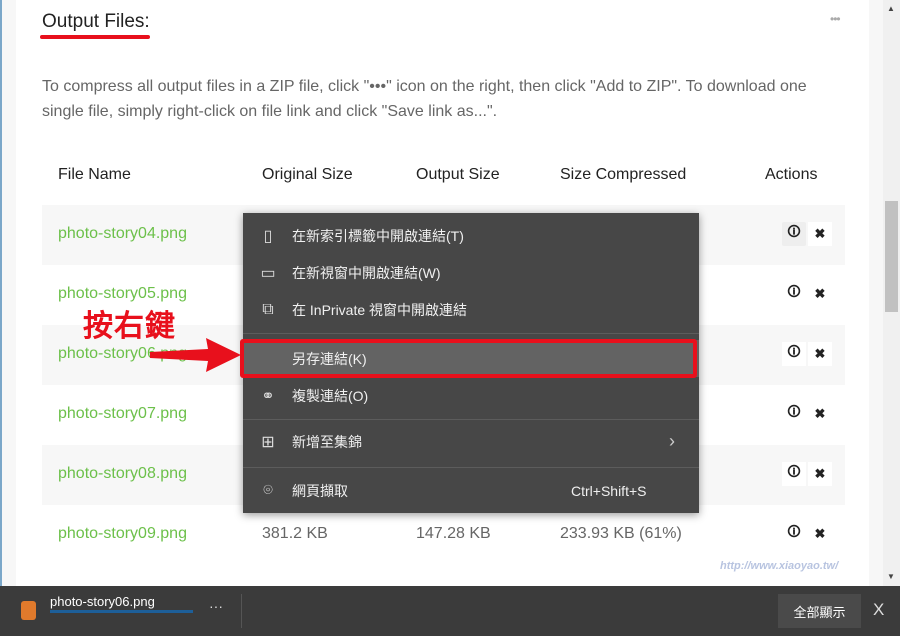  I want to click on menu-item-copy-link: ⚭ 複製連結(O), so click(471, 395).